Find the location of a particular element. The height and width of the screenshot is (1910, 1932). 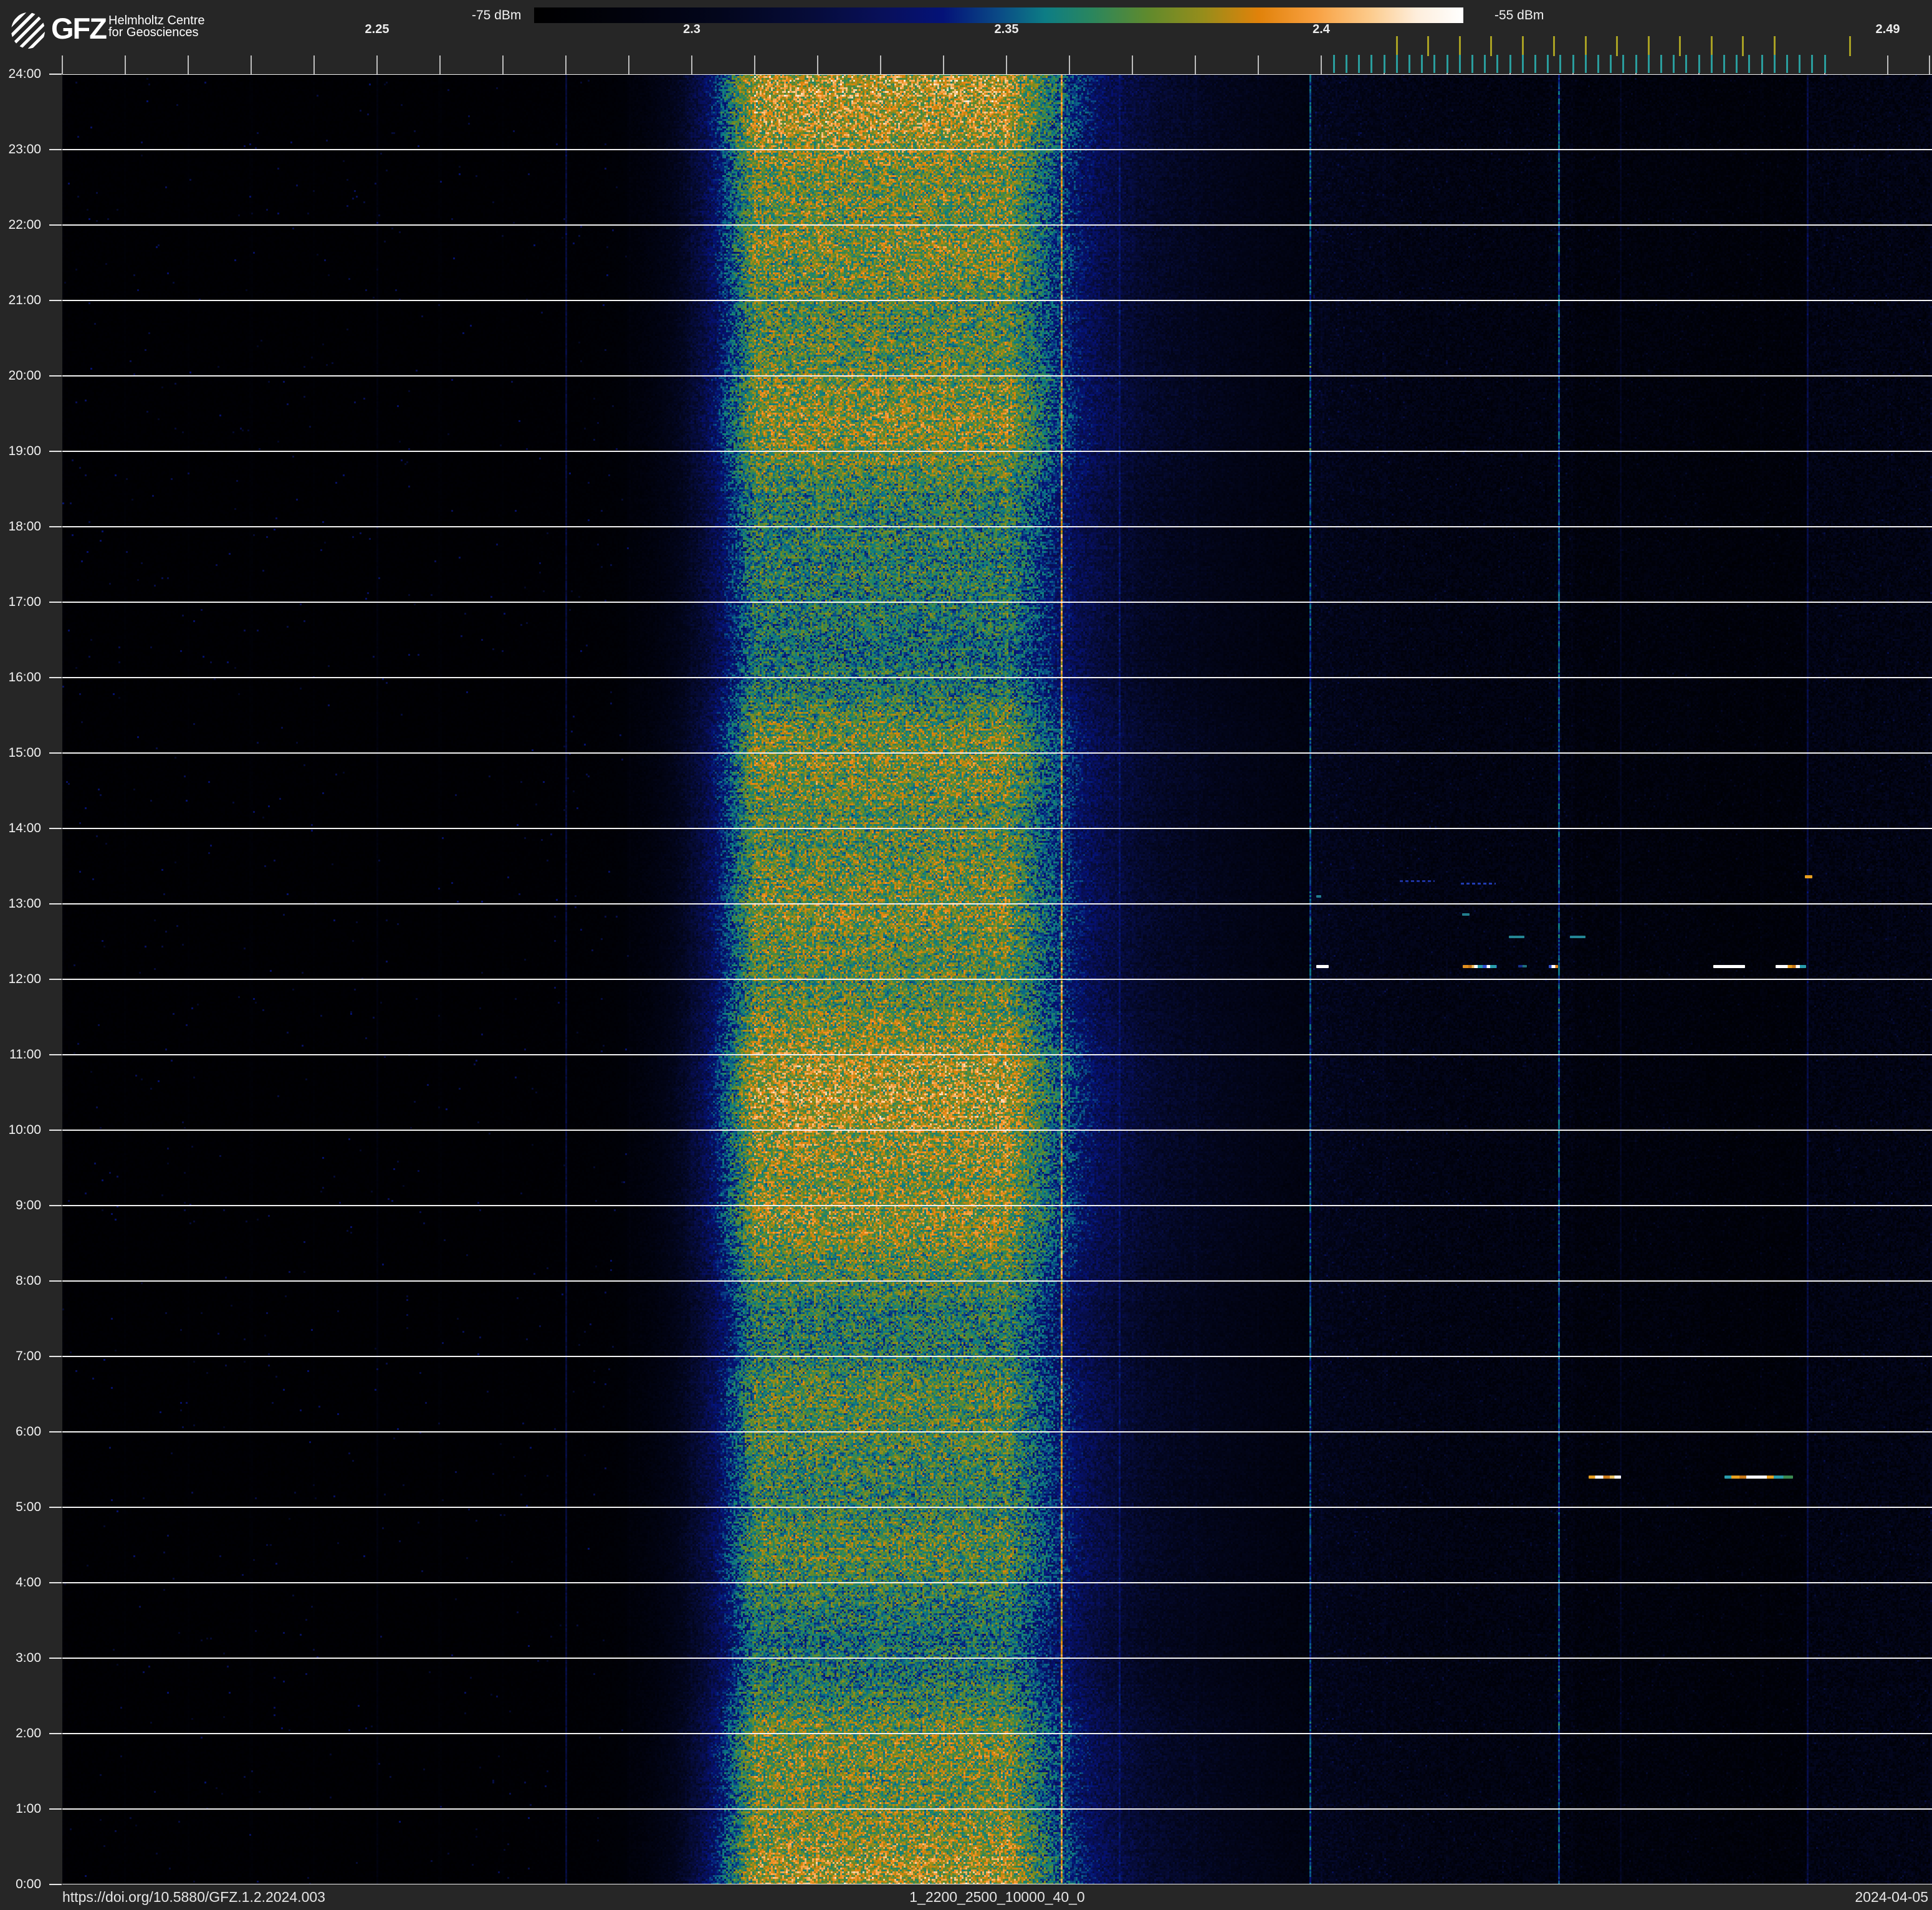

time-axis-label: 7:00 is located at coordinates (28, 1356).